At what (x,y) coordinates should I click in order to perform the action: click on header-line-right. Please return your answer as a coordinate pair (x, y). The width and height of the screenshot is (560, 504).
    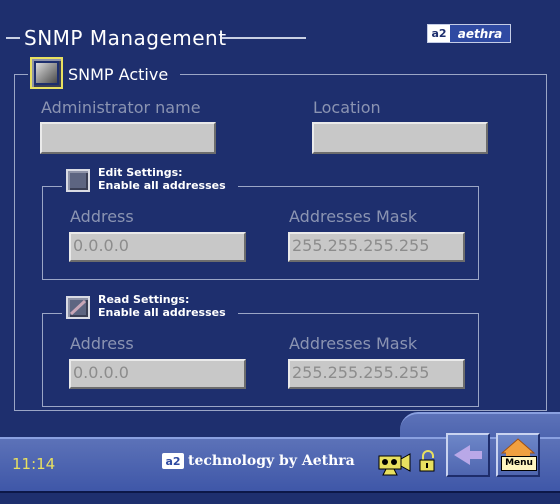
    Looking at the image, I should click on (264, 38).